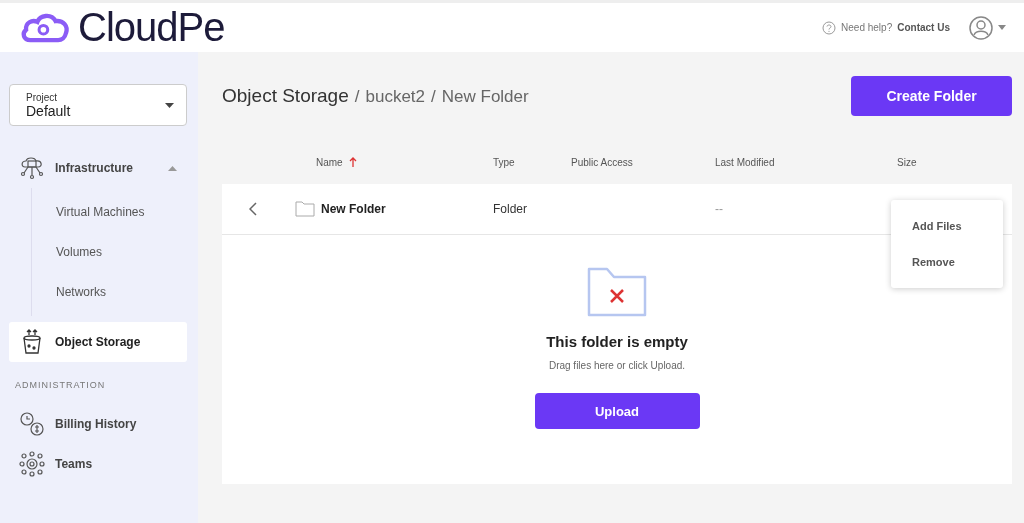 The height and width of the screenshot is (523, 1024). I want to click on empty-title: This folder is empty, so click(617, 341).